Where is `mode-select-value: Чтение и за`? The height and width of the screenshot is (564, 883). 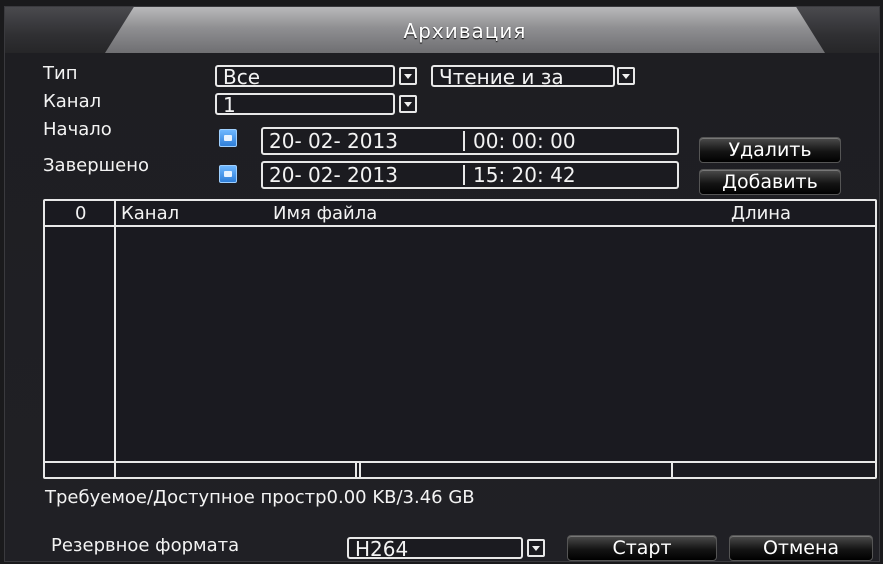 mode-select-value: Чтение и за is located at coordinates (501, 76).